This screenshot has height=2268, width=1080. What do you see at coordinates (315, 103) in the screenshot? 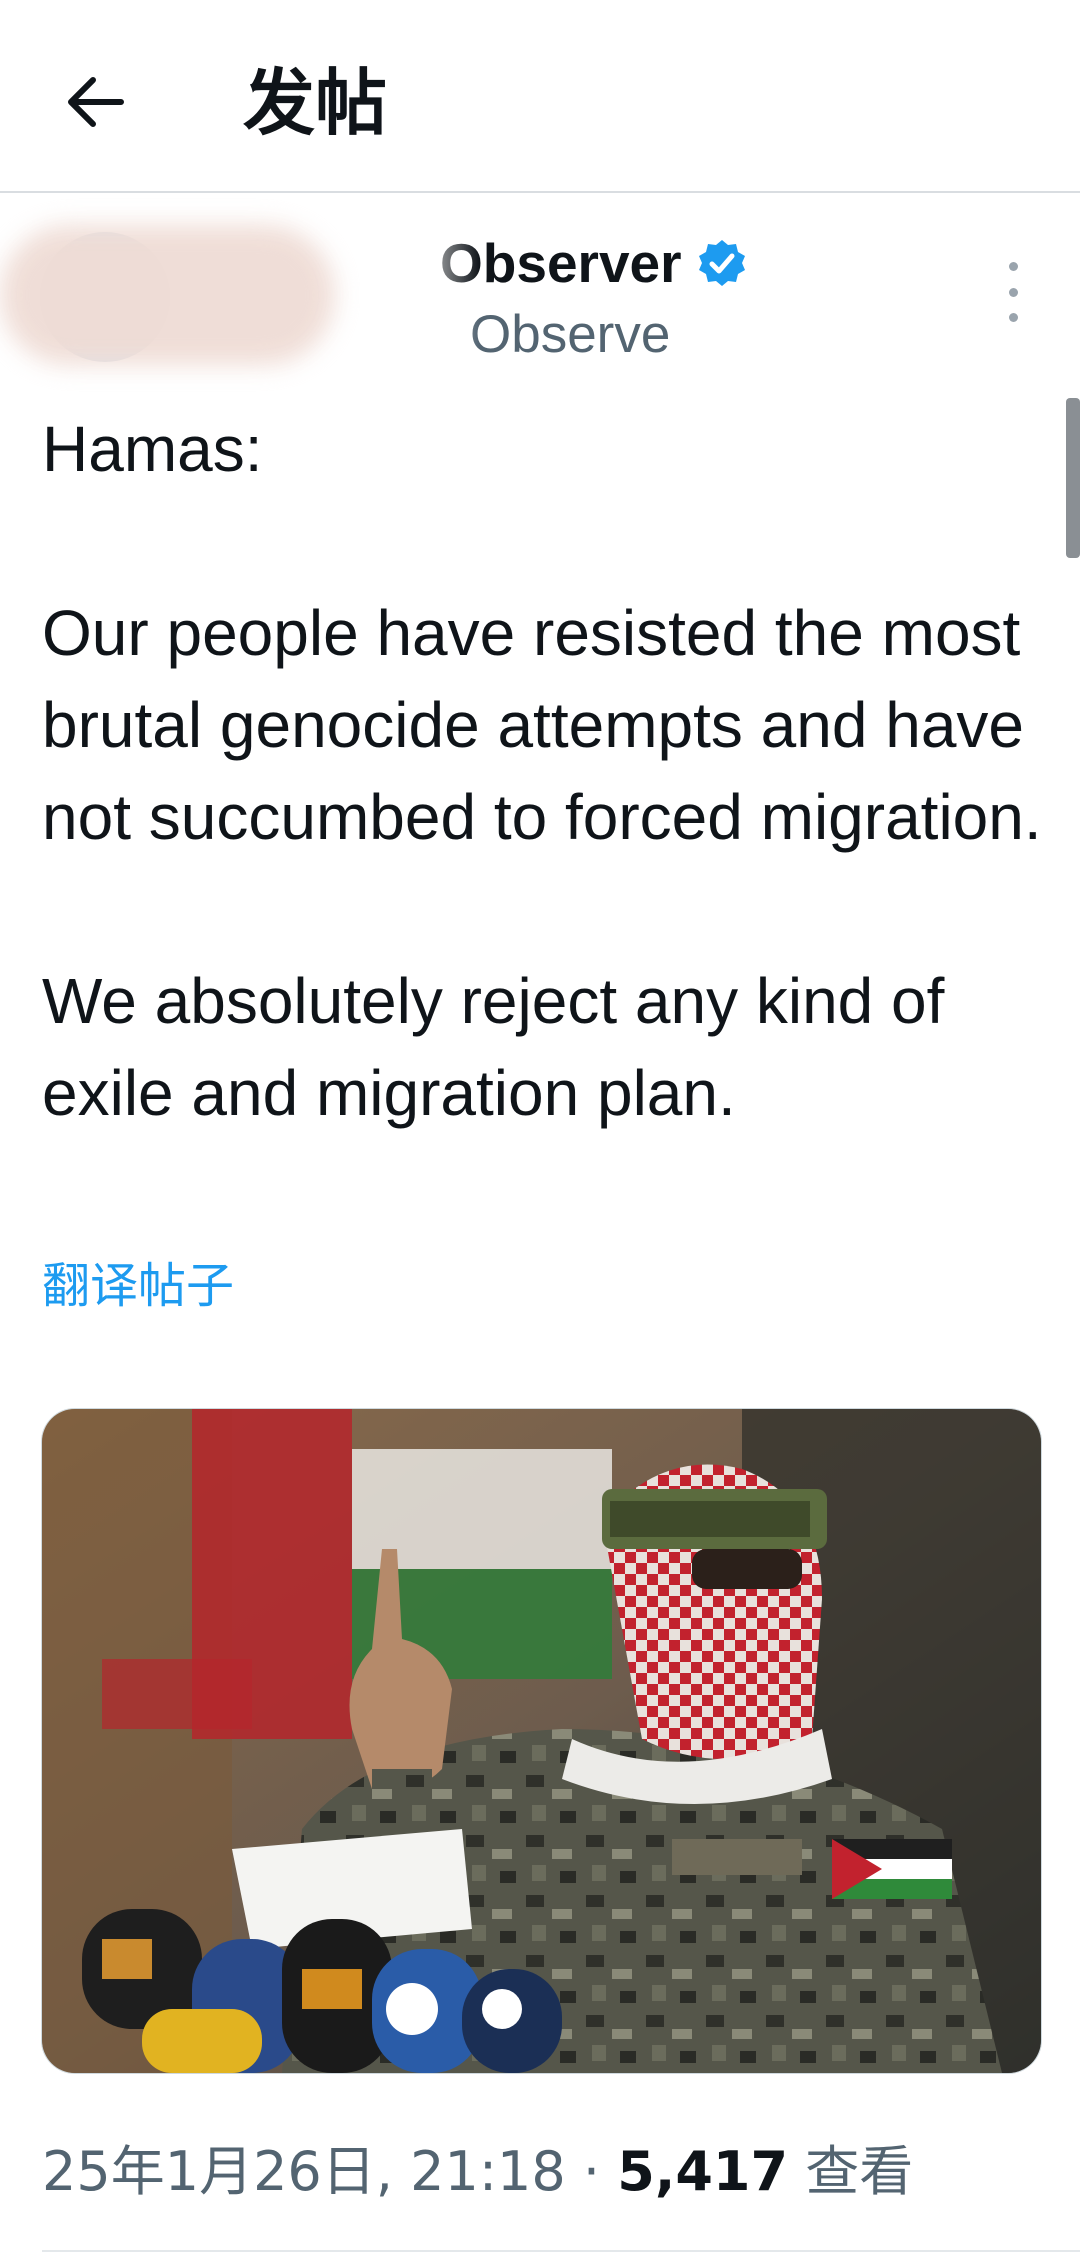
I see `page-title: 发帖` at bounding box center [315, 103].